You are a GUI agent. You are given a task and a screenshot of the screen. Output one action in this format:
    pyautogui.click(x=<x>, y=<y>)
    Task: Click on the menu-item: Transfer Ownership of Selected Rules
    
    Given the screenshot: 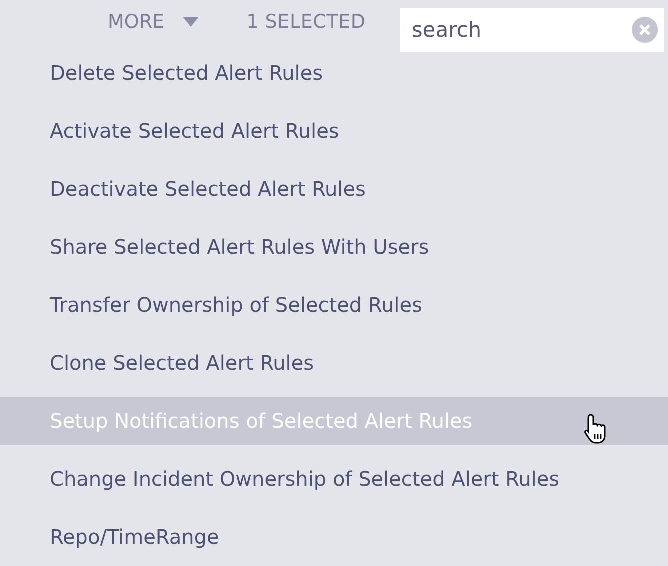 What is the action you would take?
    pyautogui.click(x=334, y=305)
    